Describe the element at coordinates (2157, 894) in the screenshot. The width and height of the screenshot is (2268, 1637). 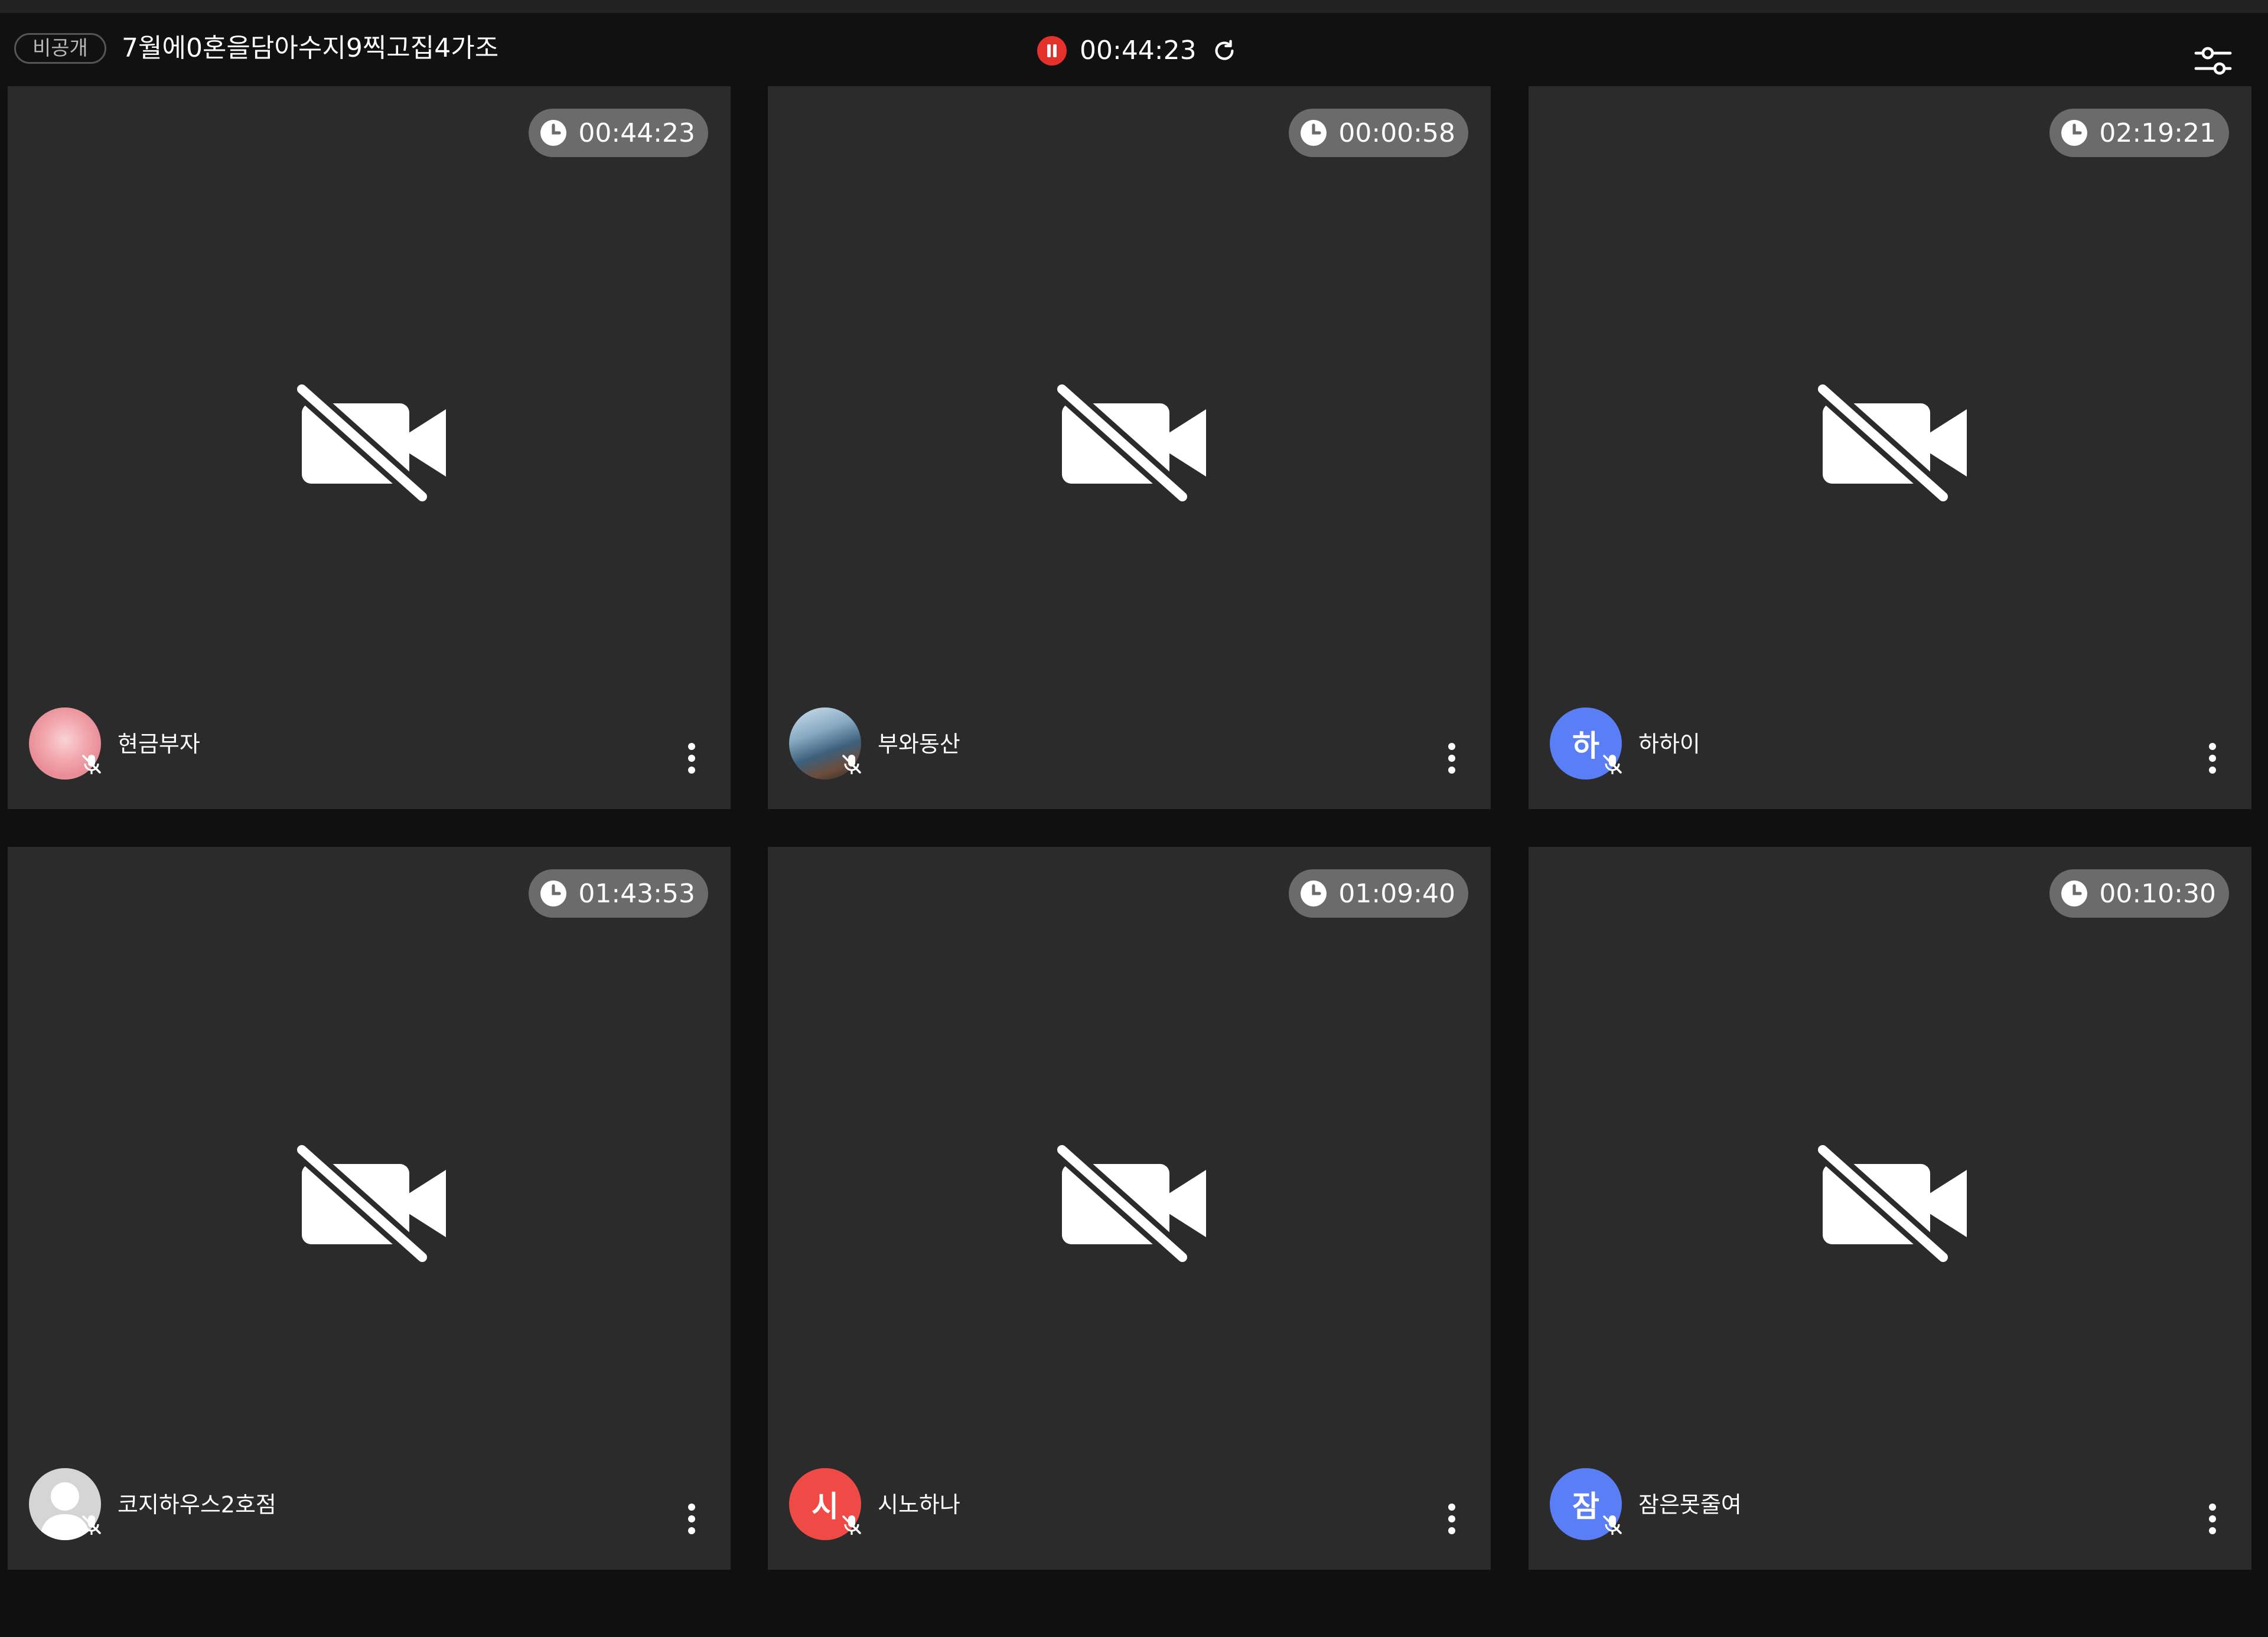
I see `timer-text: 00:10:30` at that location.